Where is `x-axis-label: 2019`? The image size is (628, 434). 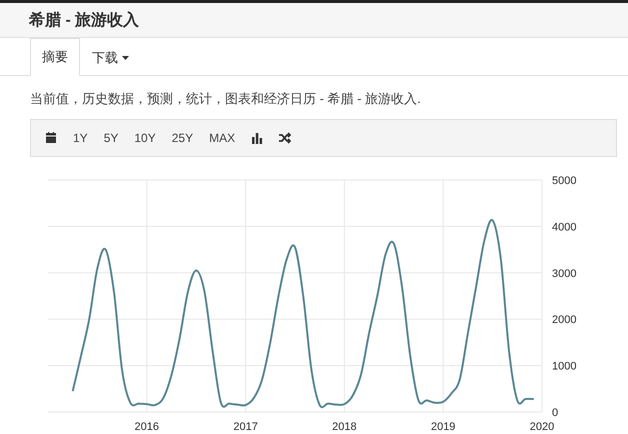 x-axis-label: 2019 is located at coordinates (443, 427).